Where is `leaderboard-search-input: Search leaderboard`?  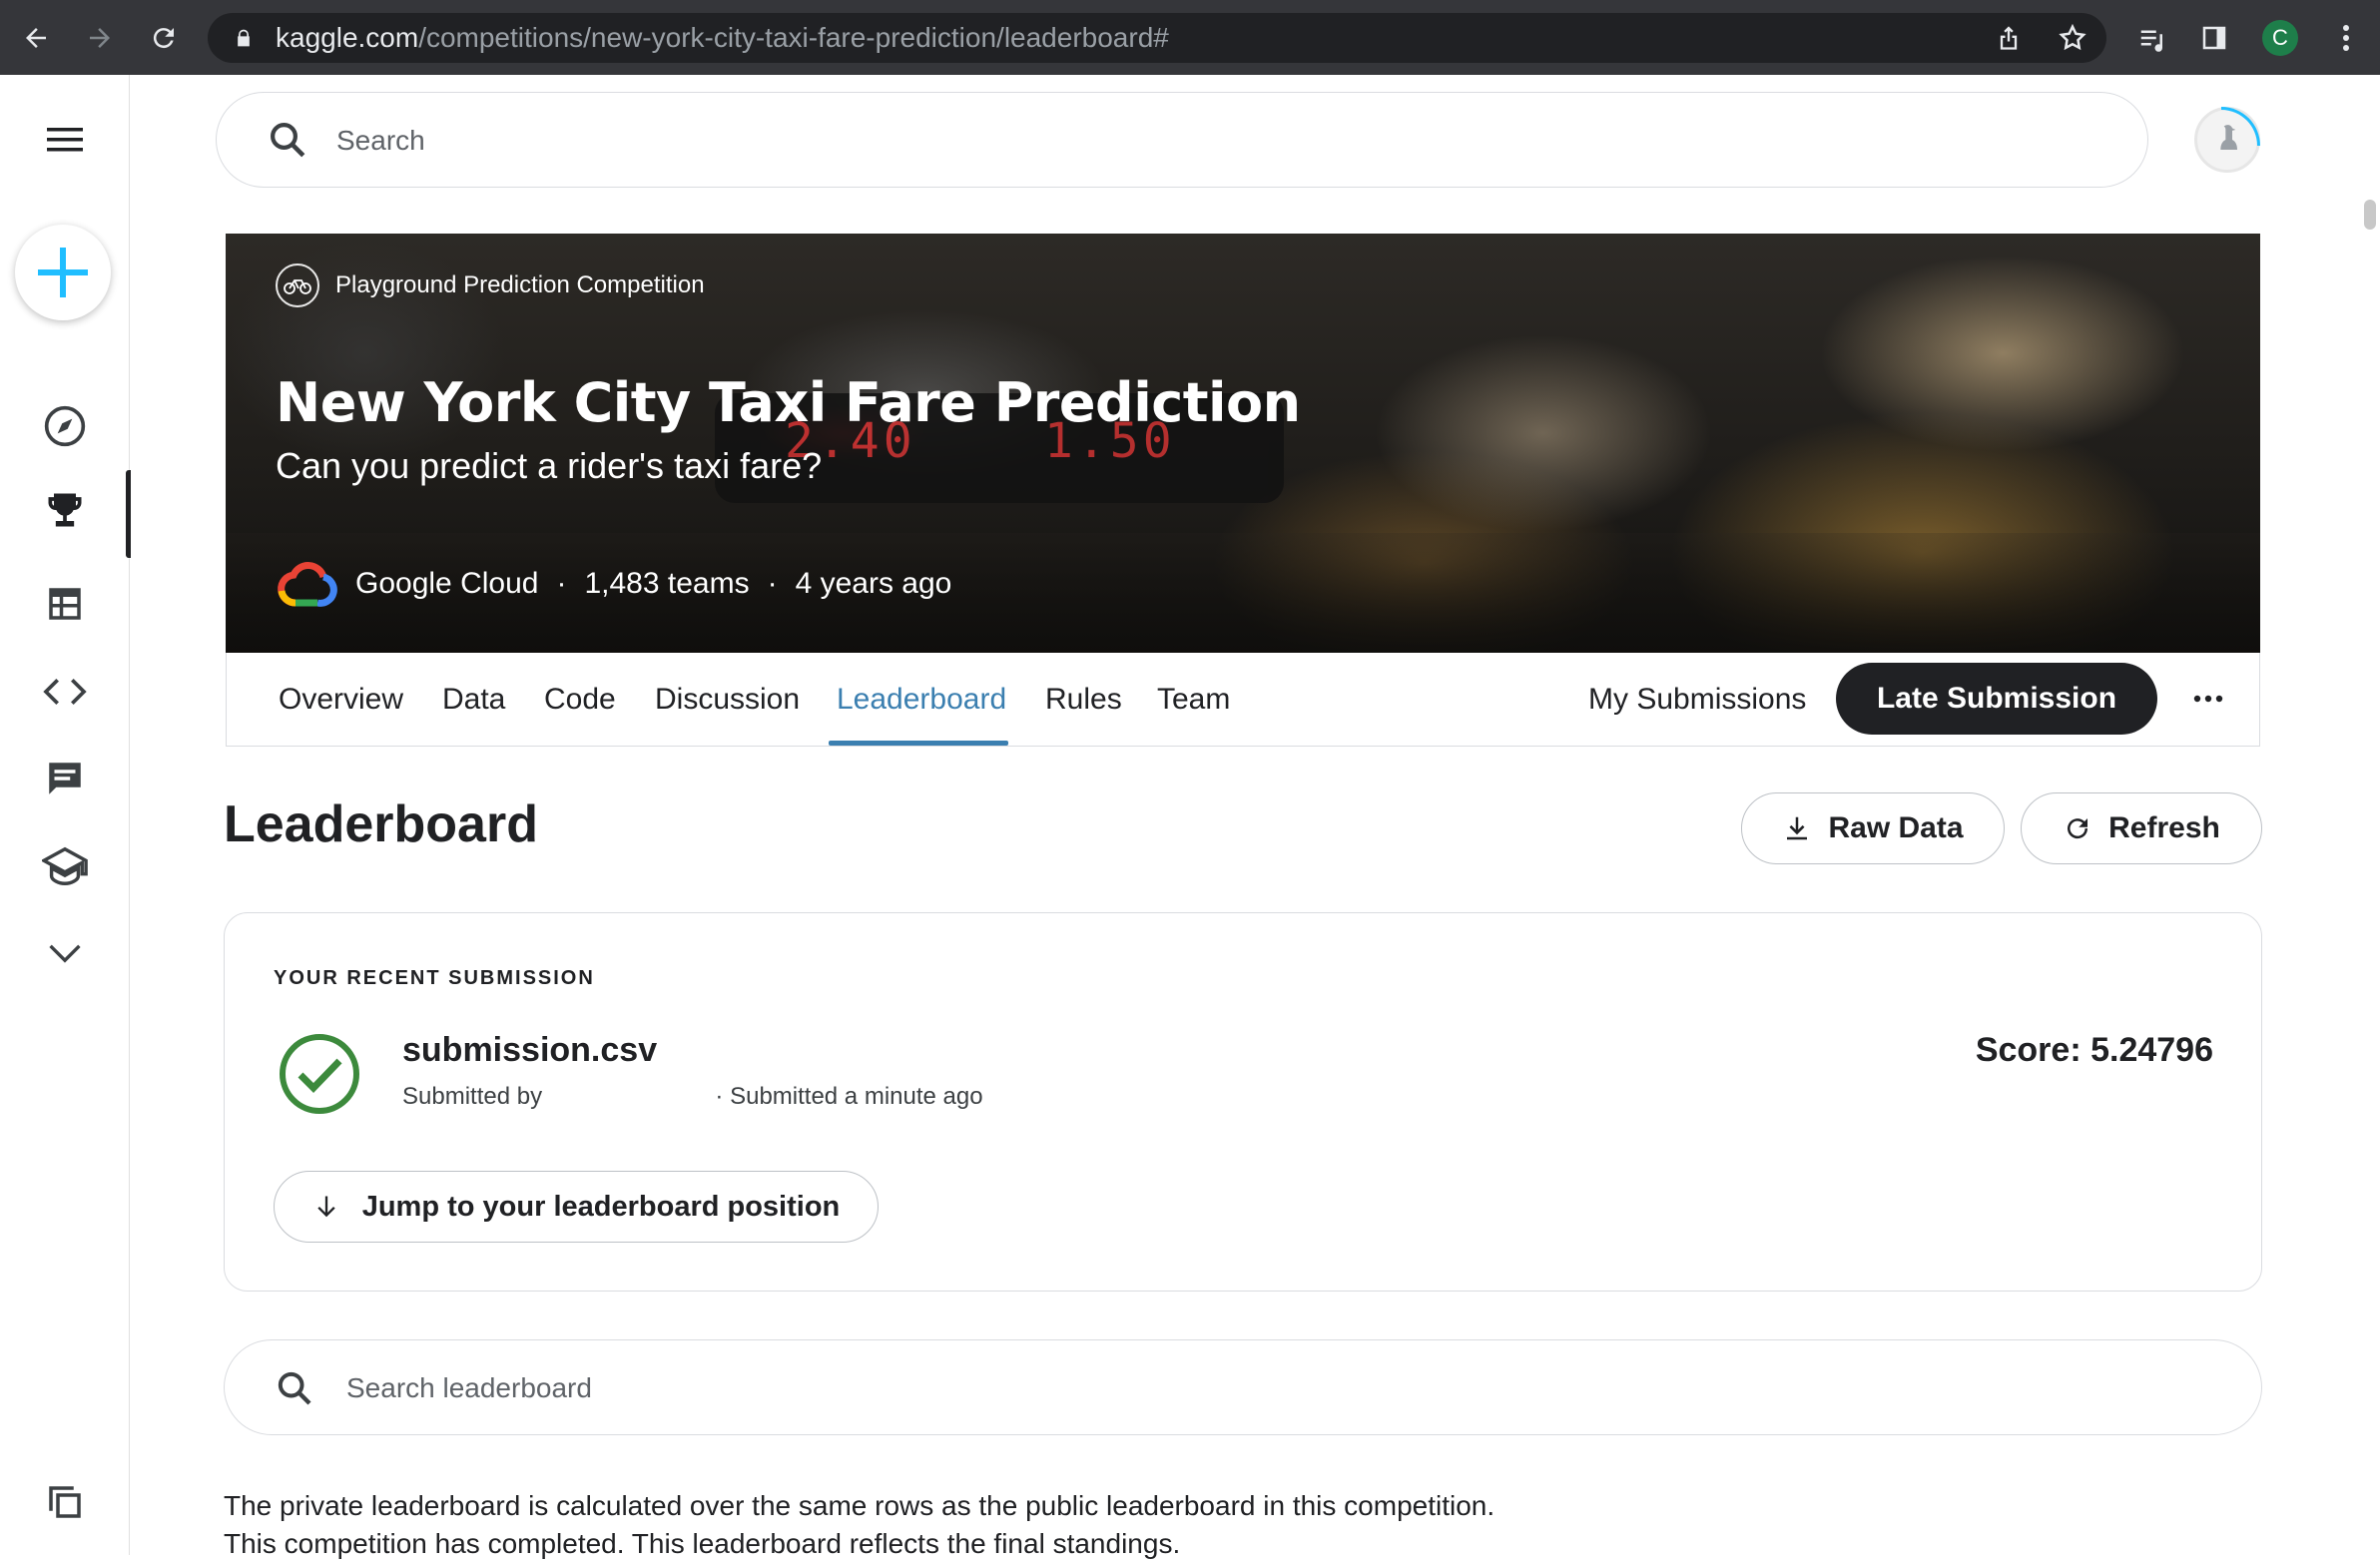
leaderboard-search-input: Search leaderboard is located at coordinates (1243, 1387).